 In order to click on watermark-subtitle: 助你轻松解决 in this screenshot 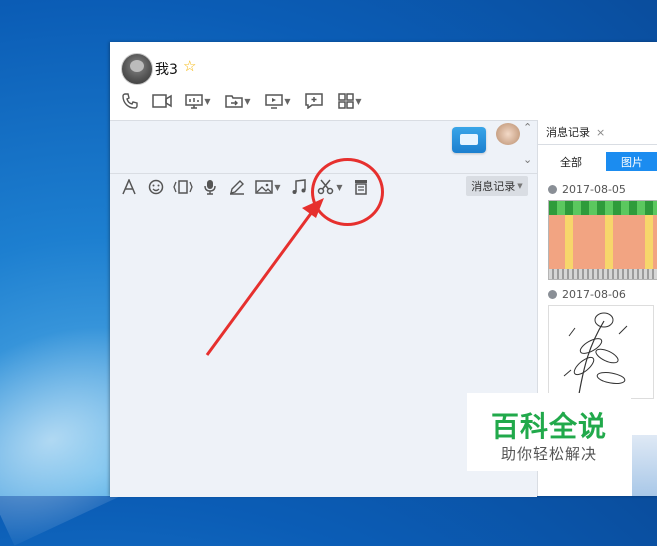, I will do `click(548, 454)`.